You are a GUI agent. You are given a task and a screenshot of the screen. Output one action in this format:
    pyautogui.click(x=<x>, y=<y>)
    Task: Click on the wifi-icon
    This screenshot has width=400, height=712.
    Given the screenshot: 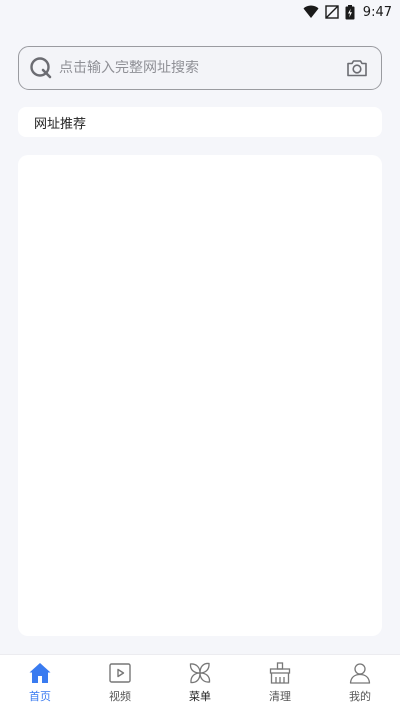 What is the action you would take?
    pyautogui.click(x=311, y=11)
    